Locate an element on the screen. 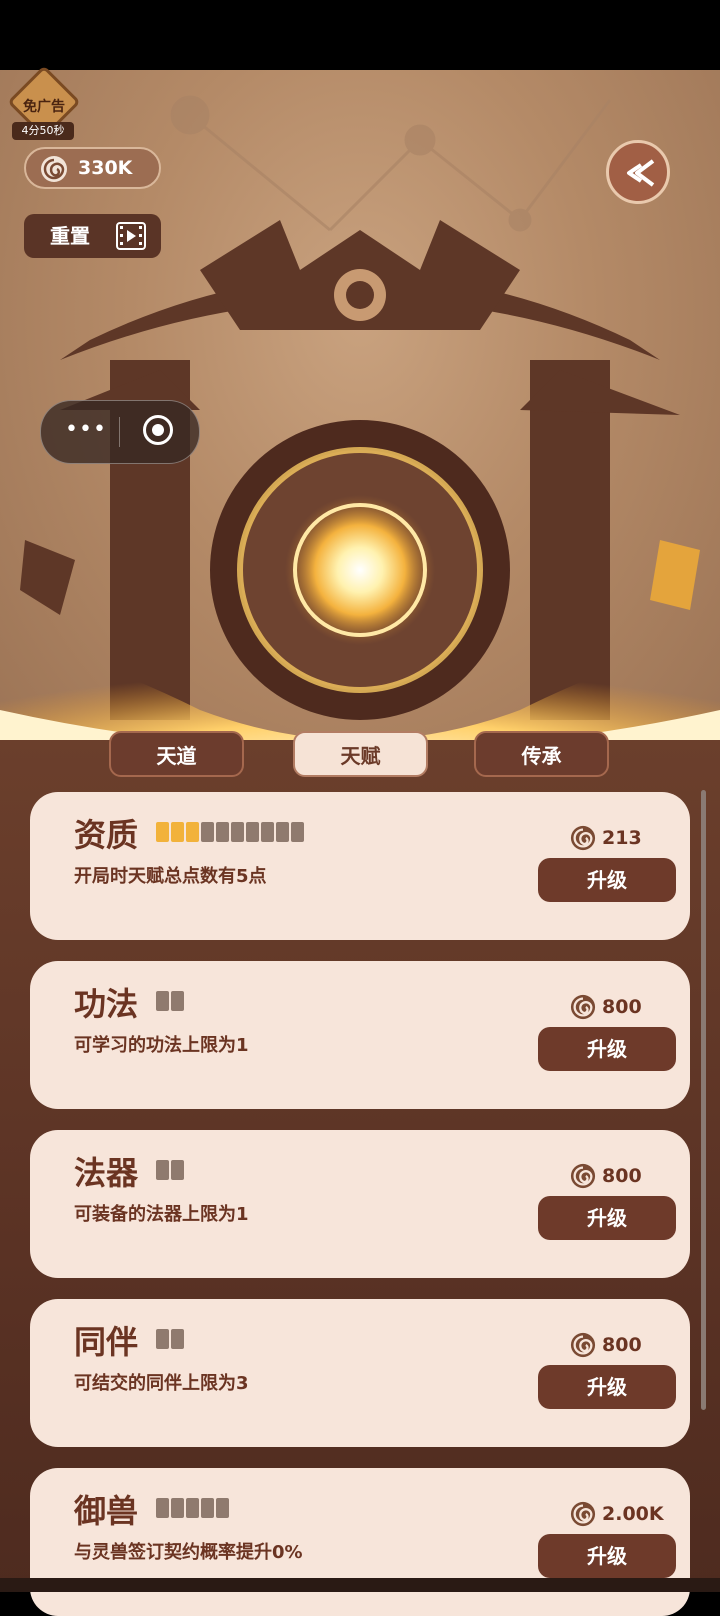  talent-description: 与灵兽签订契约概率提升0% is located at coordinates (188, 1552).